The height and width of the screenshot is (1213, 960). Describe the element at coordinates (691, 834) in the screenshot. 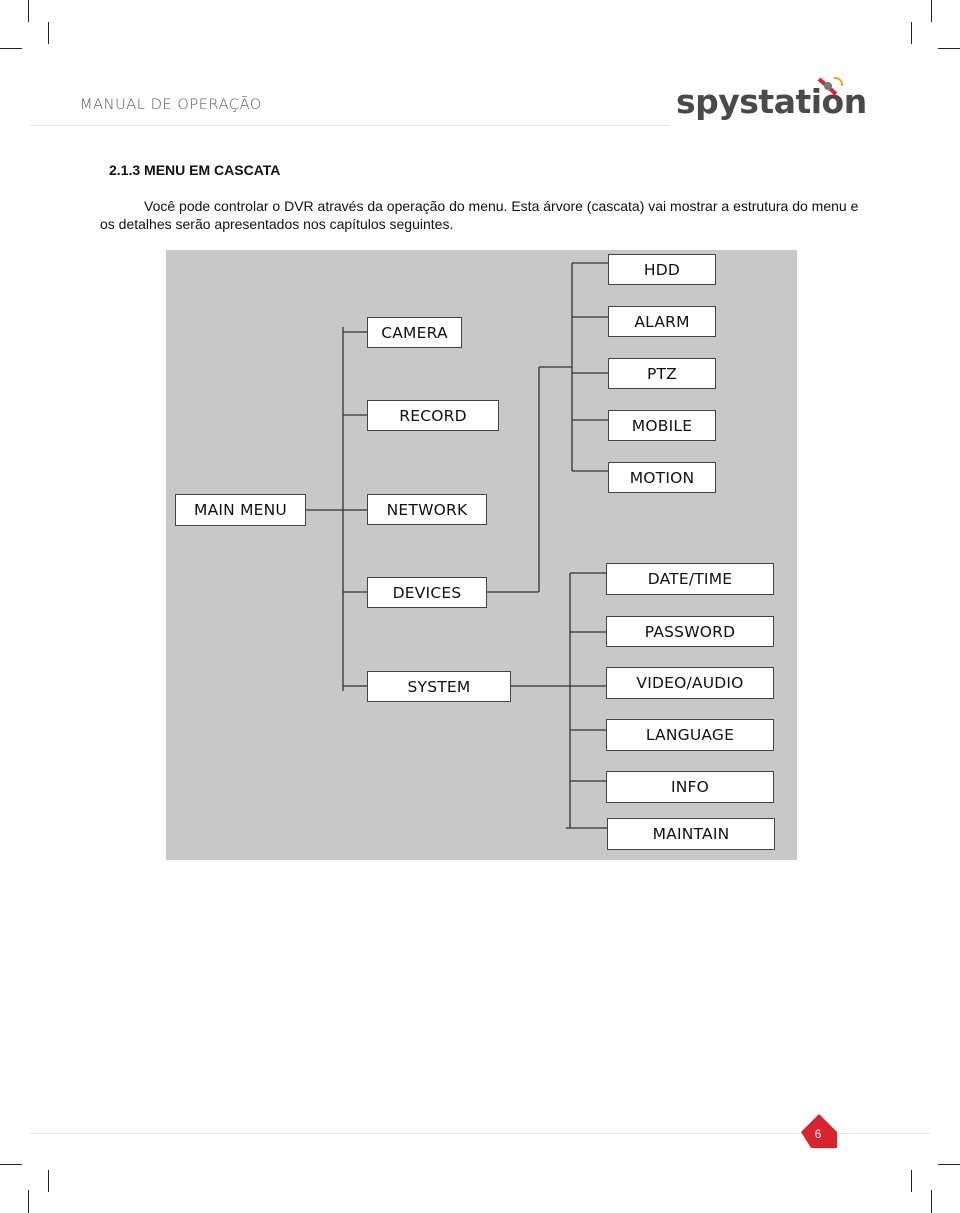

I see `menu-node-maintain: MAINTAIN` at that location.